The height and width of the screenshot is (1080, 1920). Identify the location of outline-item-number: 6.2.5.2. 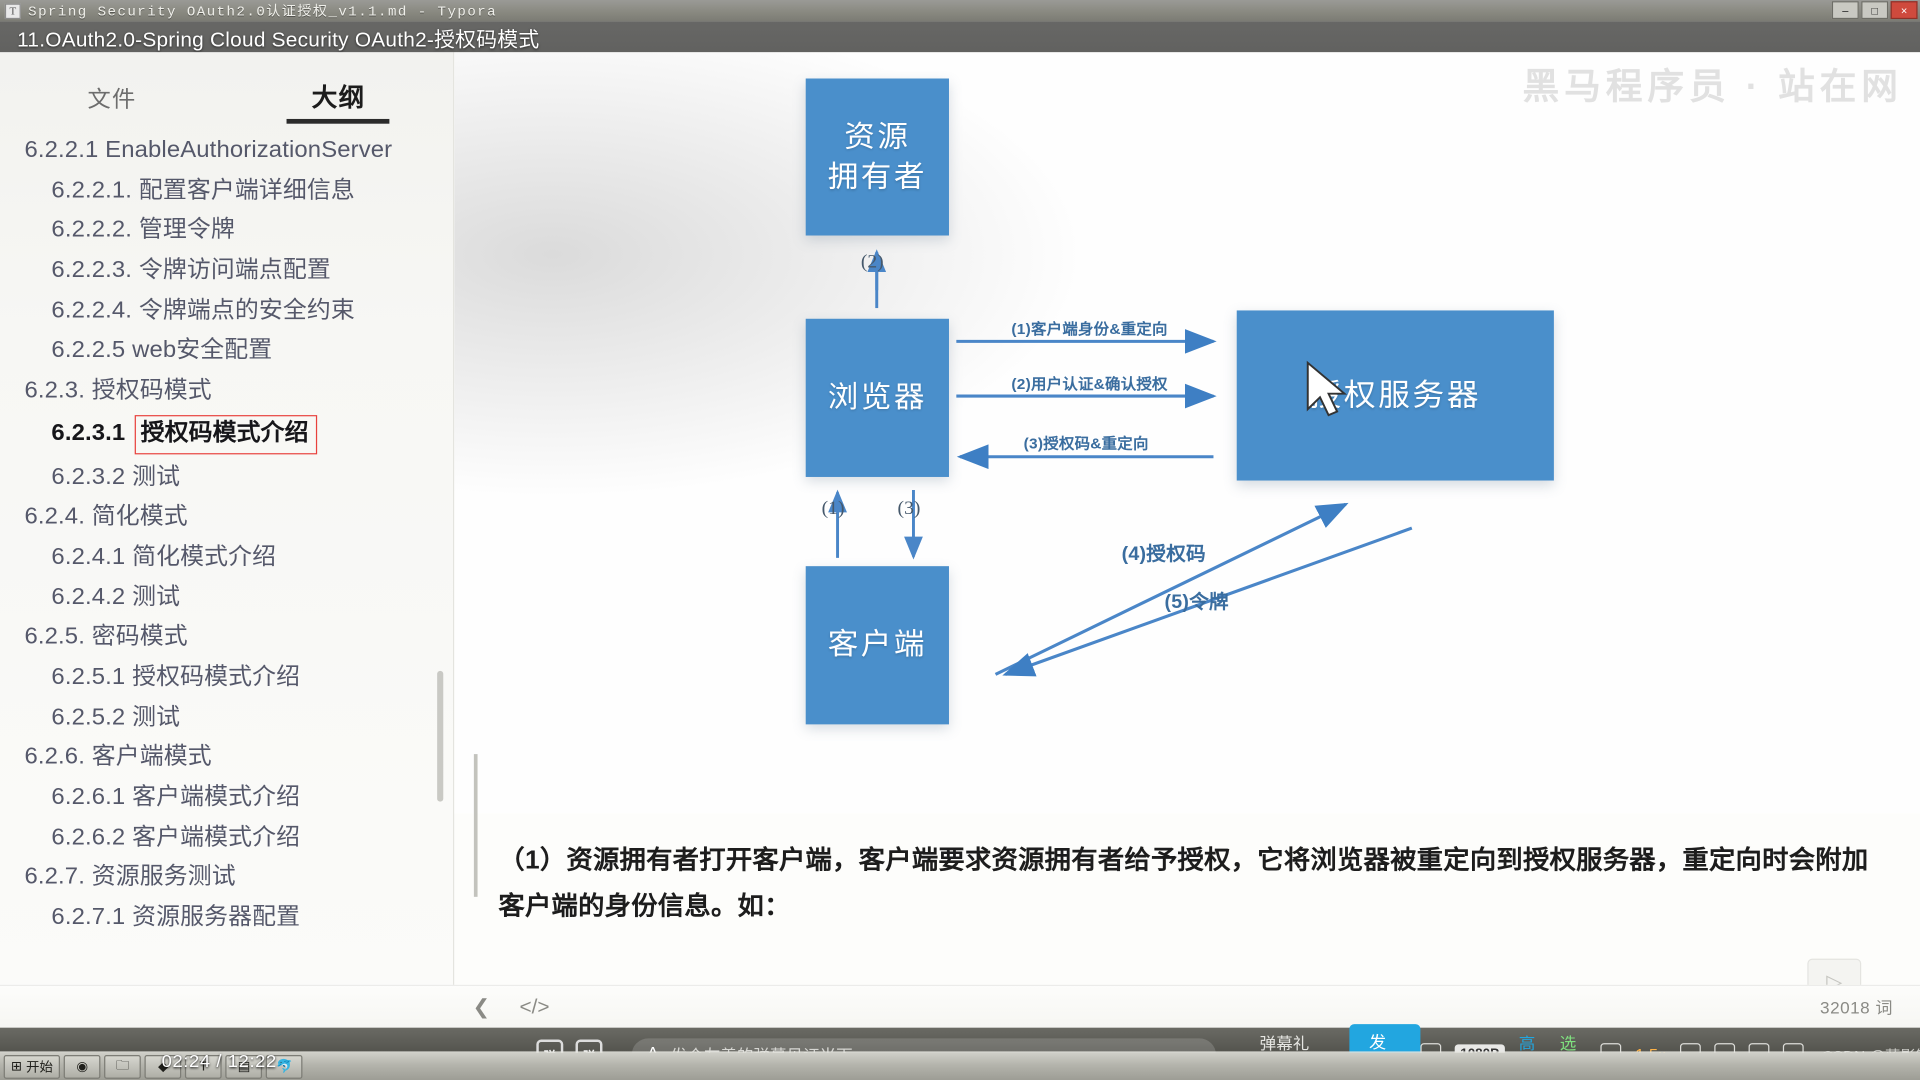
(88, 716).